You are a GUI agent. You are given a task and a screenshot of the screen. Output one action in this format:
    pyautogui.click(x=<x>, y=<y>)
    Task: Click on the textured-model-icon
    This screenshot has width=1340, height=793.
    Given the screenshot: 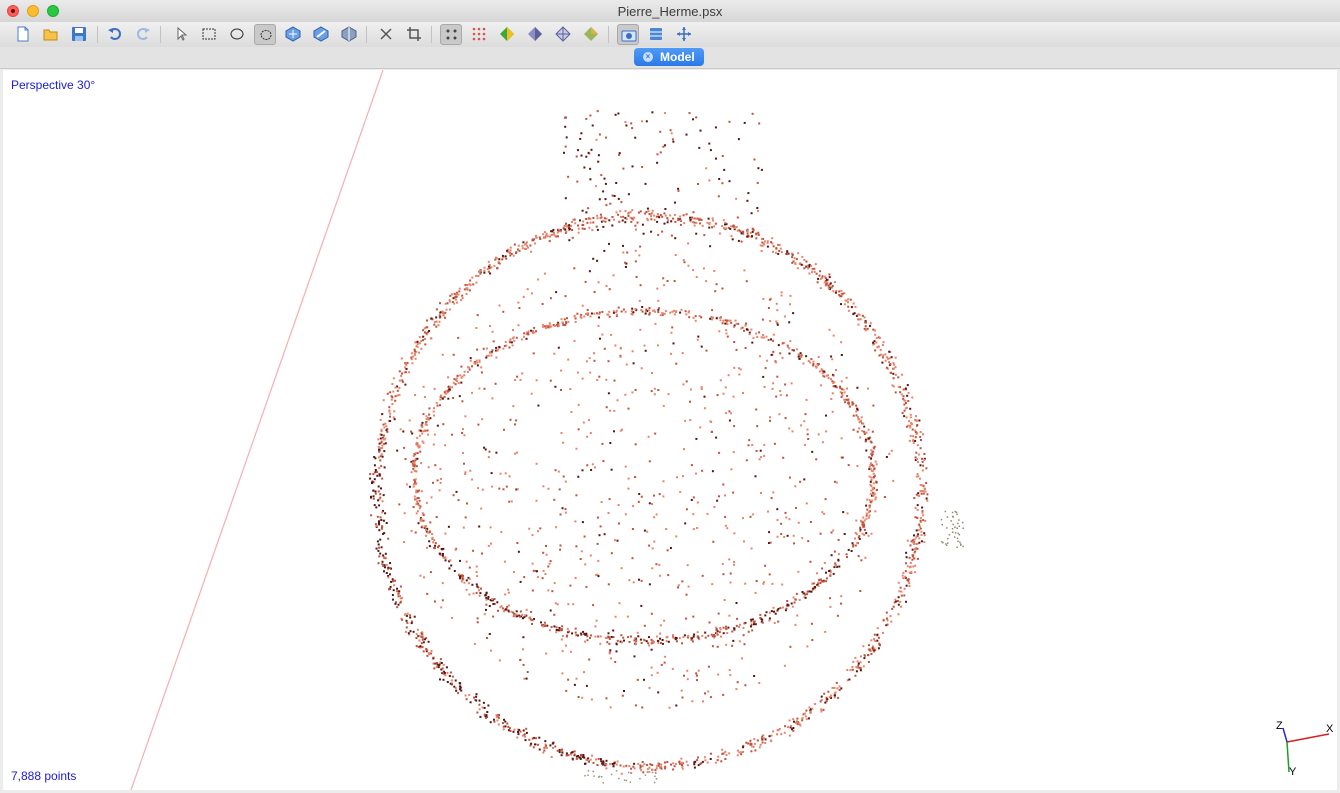 What is the action you would take?
    pyautogui.click(x=591, y=34)
    